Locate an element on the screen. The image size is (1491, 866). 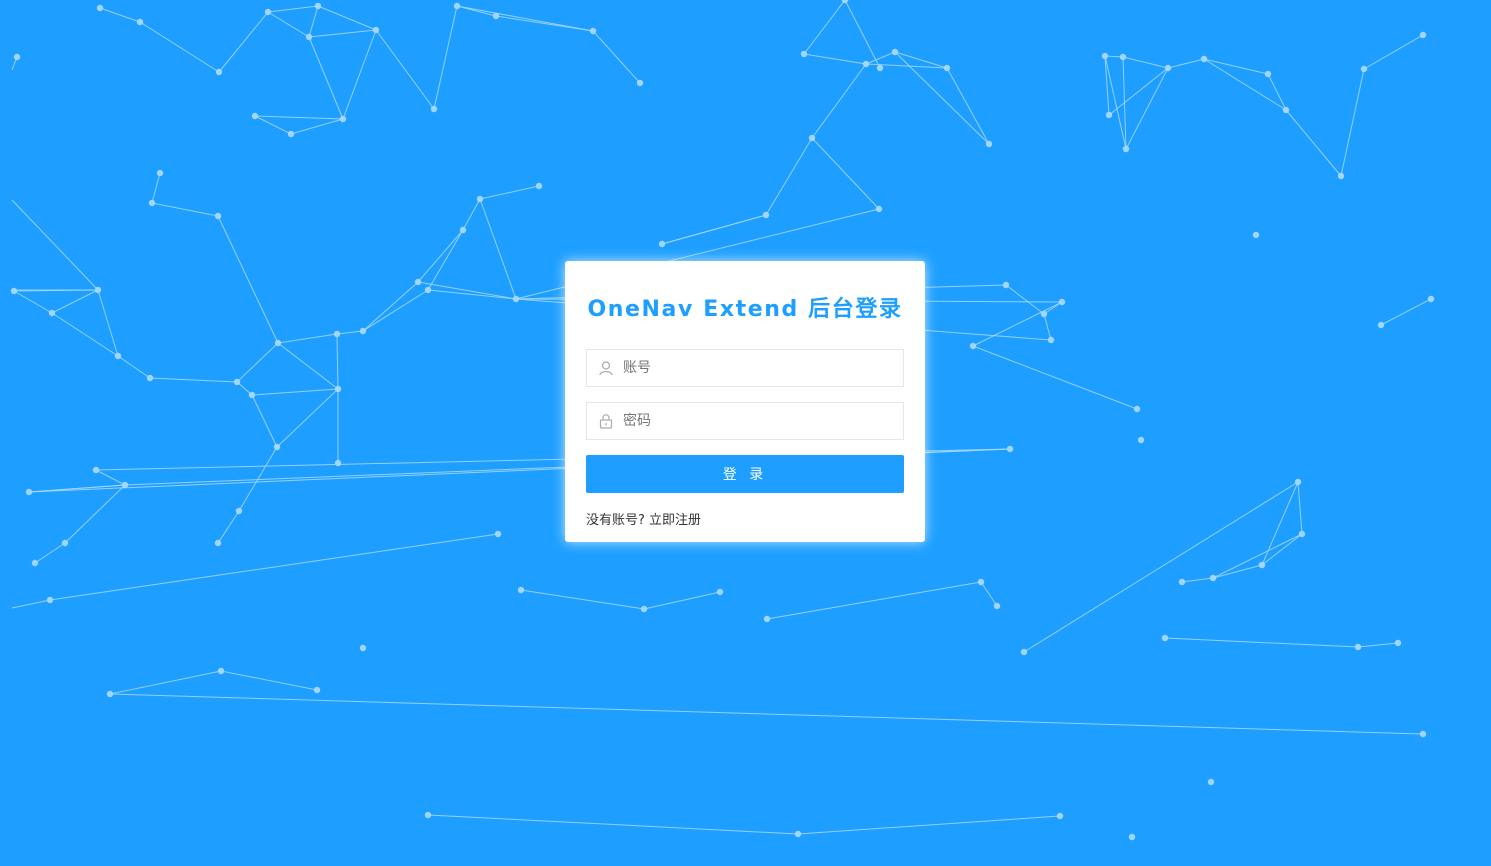
password-field is located at coordinates (745, 421).